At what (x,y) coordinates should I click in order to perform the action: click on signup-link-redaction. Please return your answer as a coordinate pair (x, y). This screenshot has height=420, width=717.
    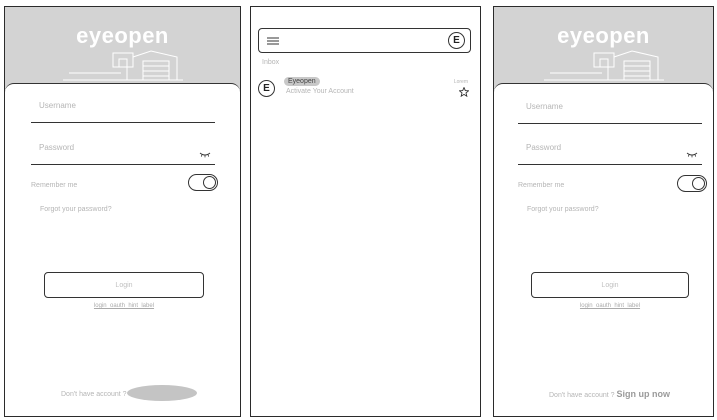
    Looking at the image, I should click on (162, 393).